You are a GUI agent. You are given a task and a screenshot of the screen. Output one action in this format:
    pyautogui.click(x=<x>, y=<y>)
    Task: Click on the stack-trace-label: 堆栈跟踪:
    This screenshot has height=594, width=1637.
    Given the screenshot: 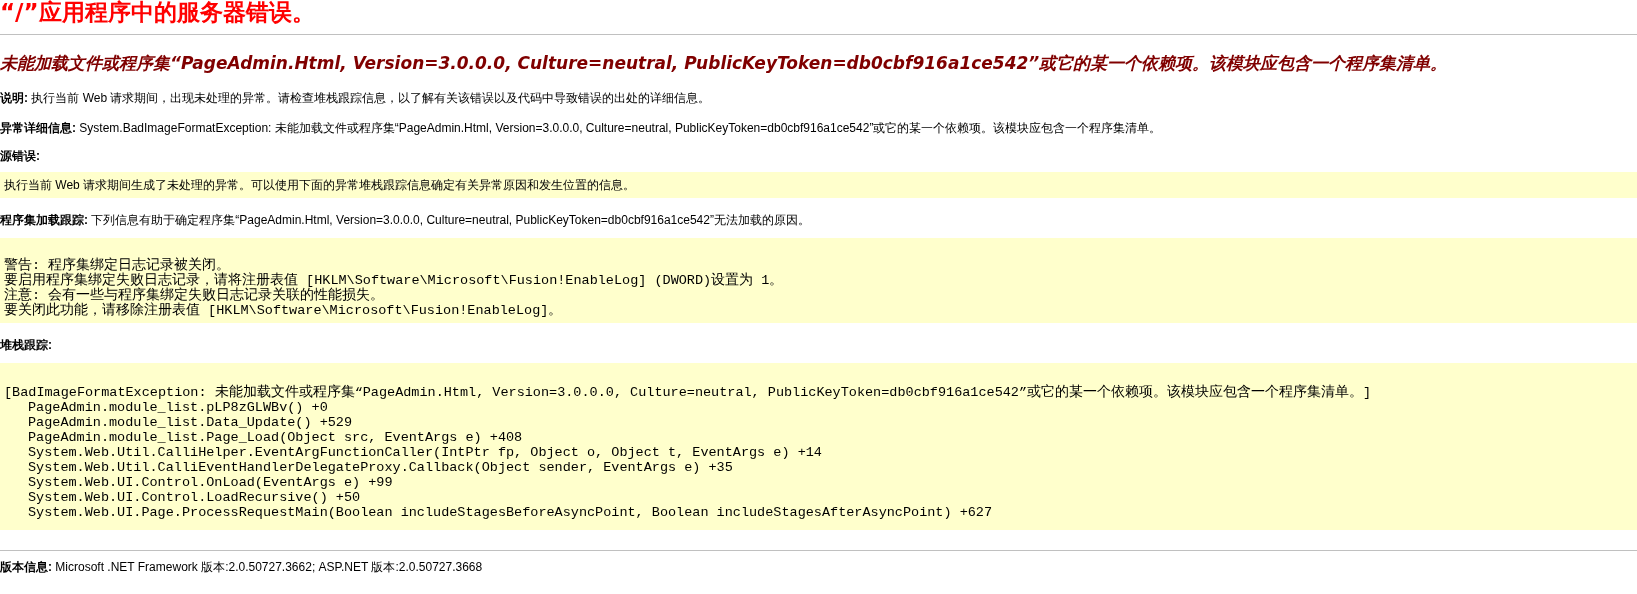 What is the action you would take?
    pyautogui.click(x=26, y=345)
    